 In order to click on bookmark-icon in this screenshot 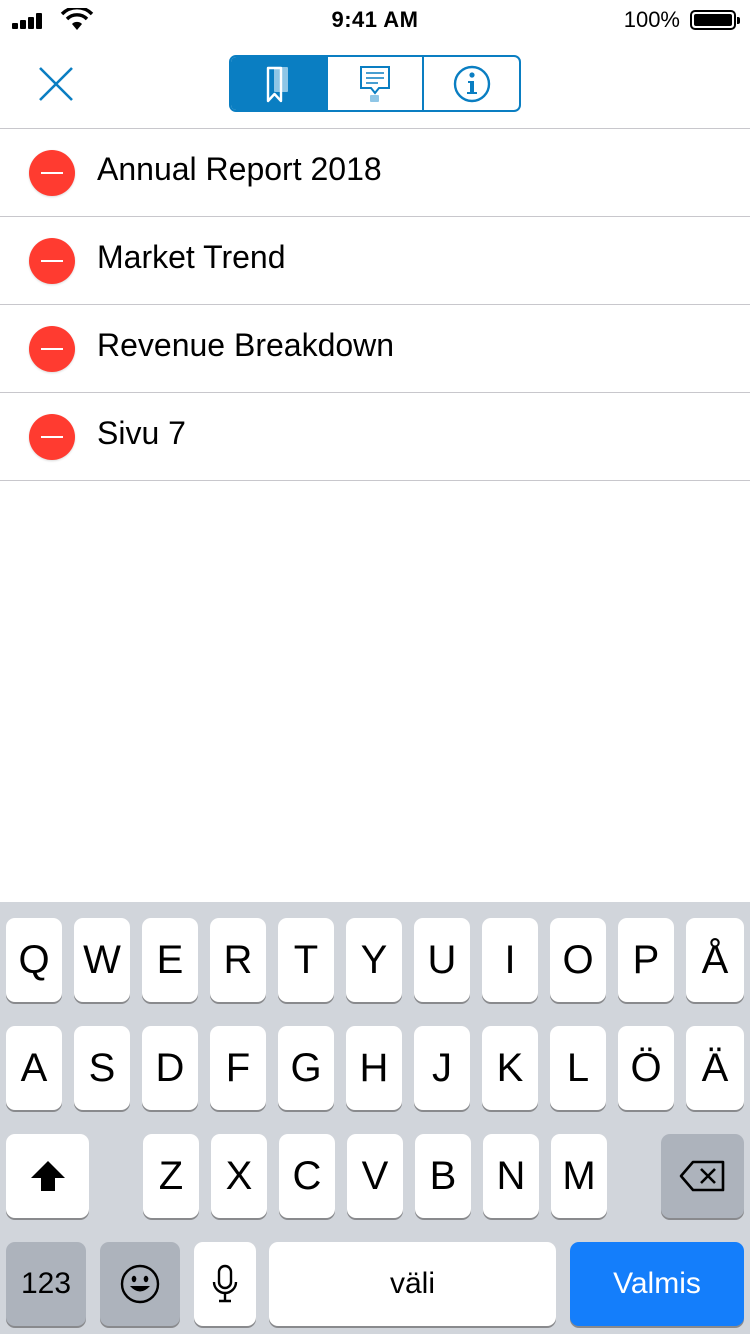, I will do `click(278, 84)`.